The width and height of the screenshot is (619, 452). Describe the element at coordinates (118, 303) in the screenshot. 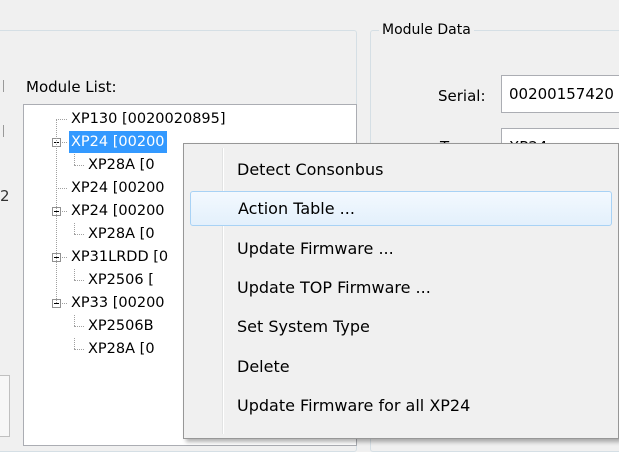

I see `tree-item: XP33 [00200` at that location.